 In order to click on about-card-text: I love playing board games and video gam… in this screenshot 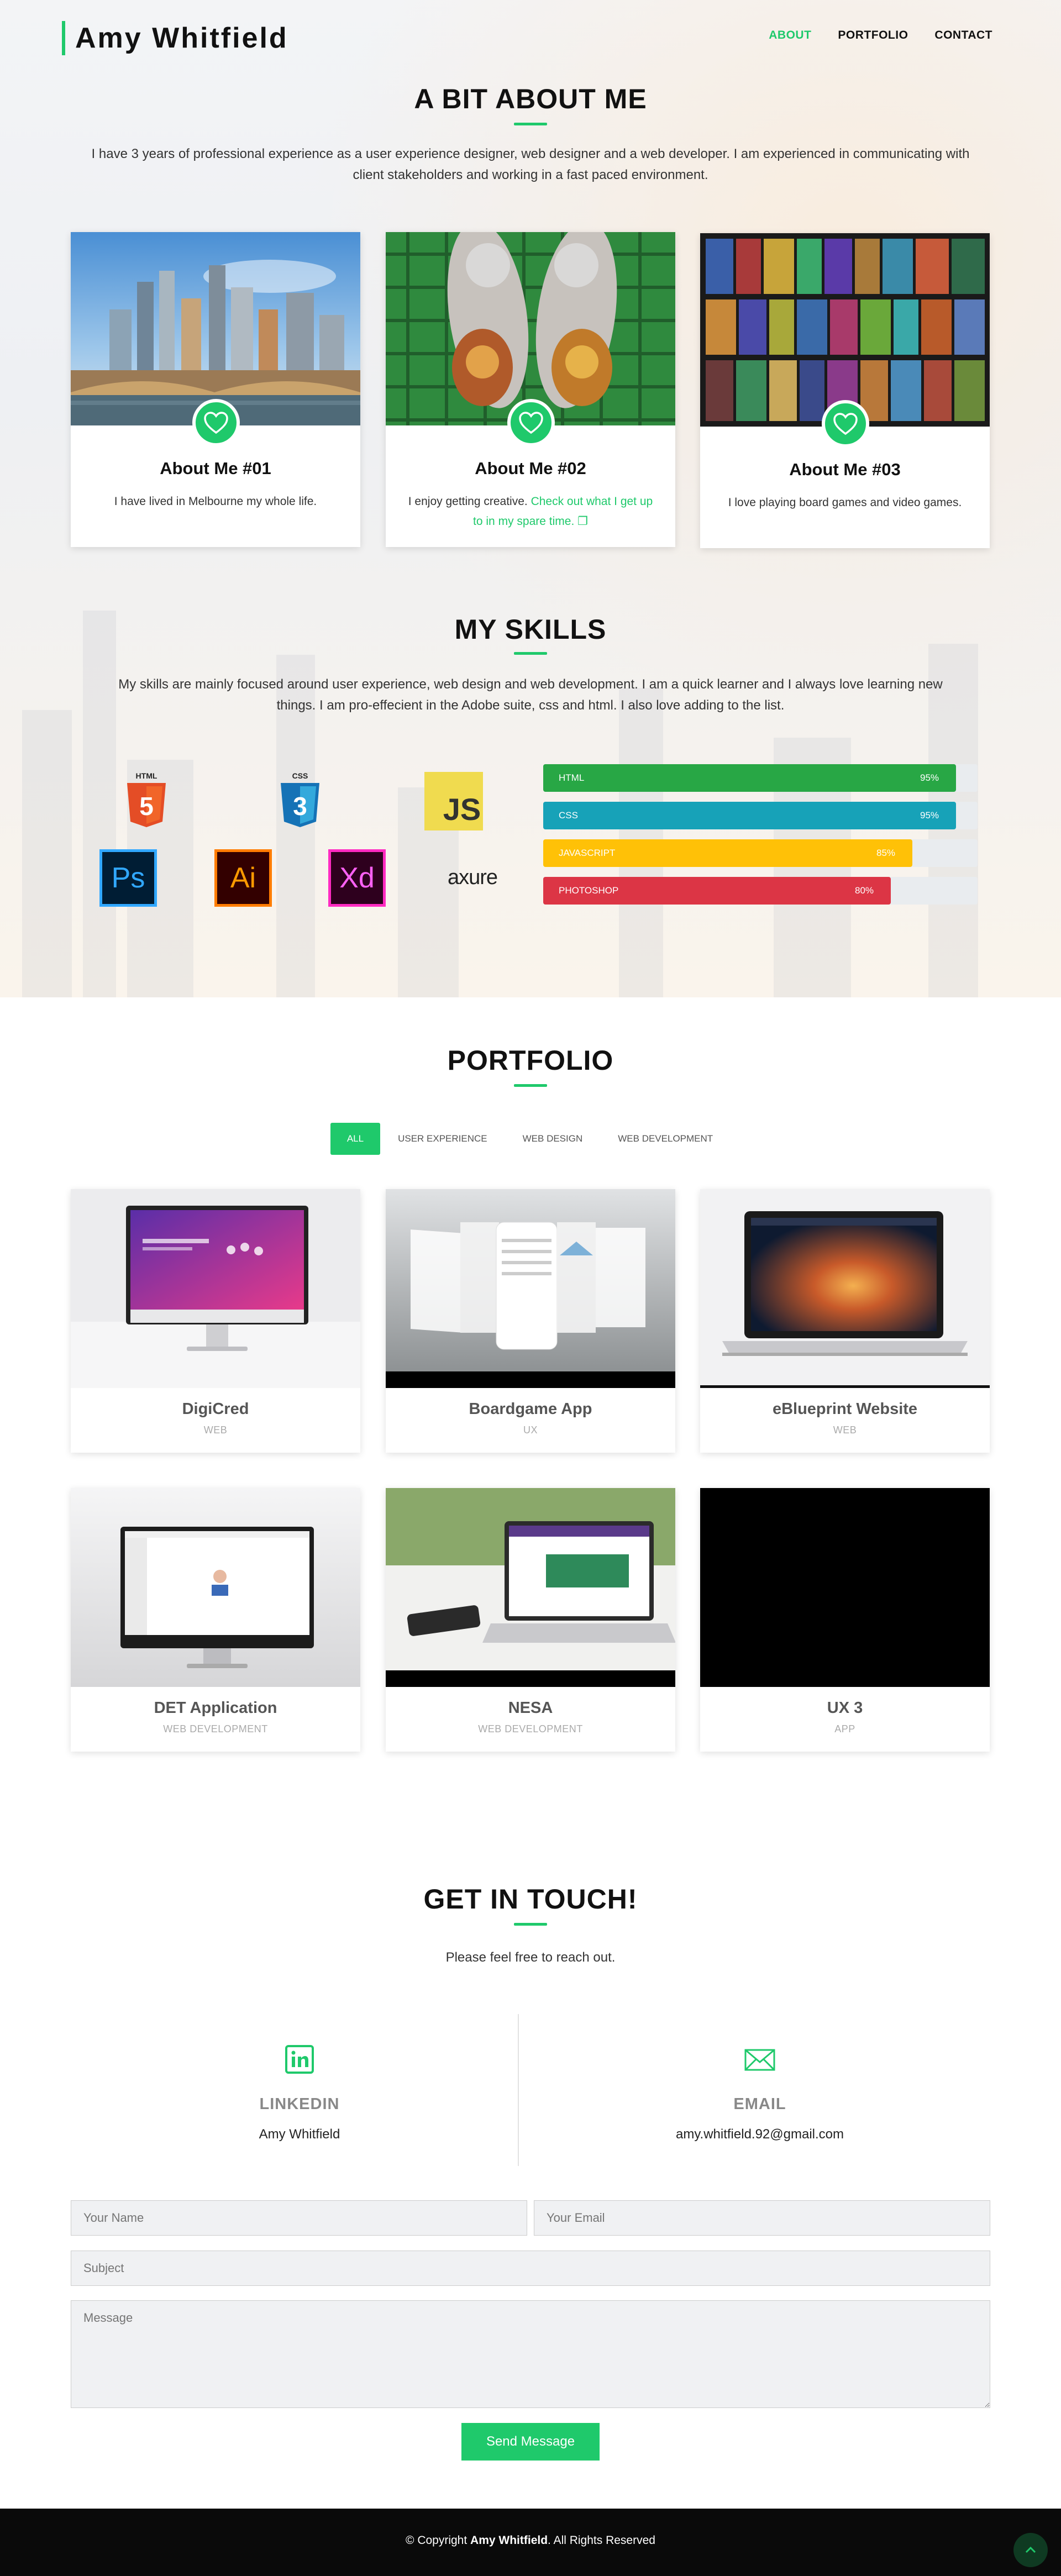, I will do `click(845, 503)`.